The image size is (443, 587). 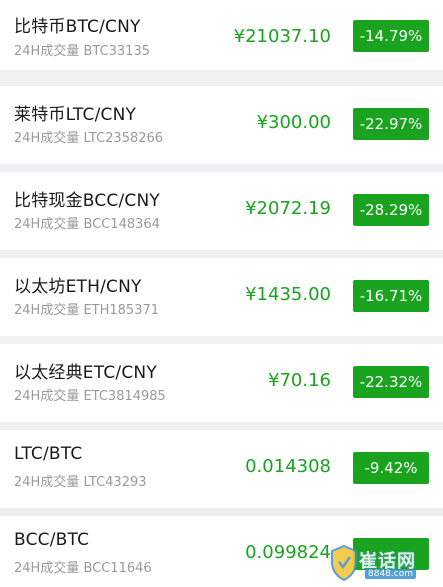 I want to click on pair-name: 比特现金BCC/CNY, so click(x=87, y=201).